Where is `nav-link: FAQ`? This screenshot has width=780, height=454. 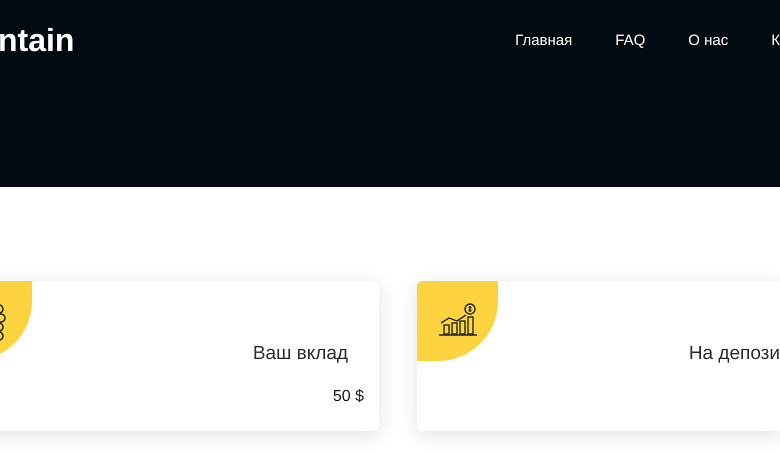
nav-link: FAQ is located at coordinates (630, 41).